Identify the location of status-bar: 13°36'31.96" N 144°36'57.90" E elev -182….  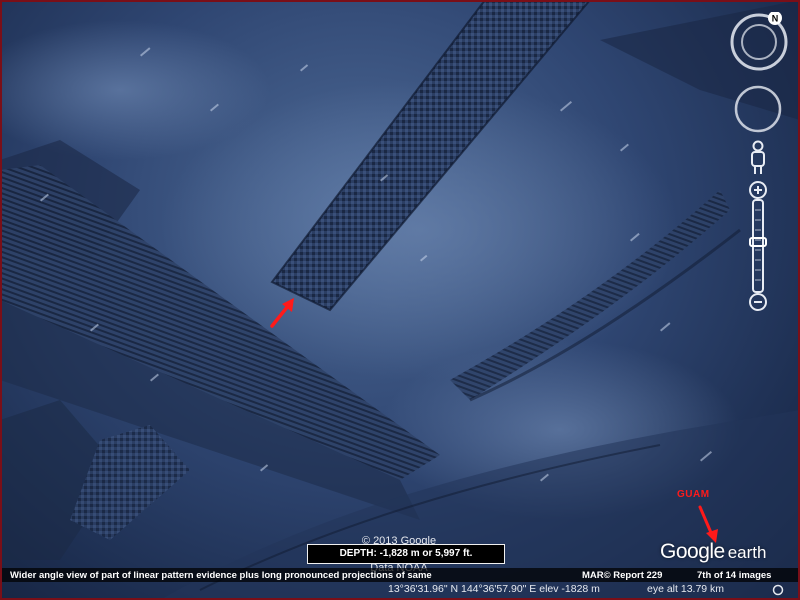
(589, 590).